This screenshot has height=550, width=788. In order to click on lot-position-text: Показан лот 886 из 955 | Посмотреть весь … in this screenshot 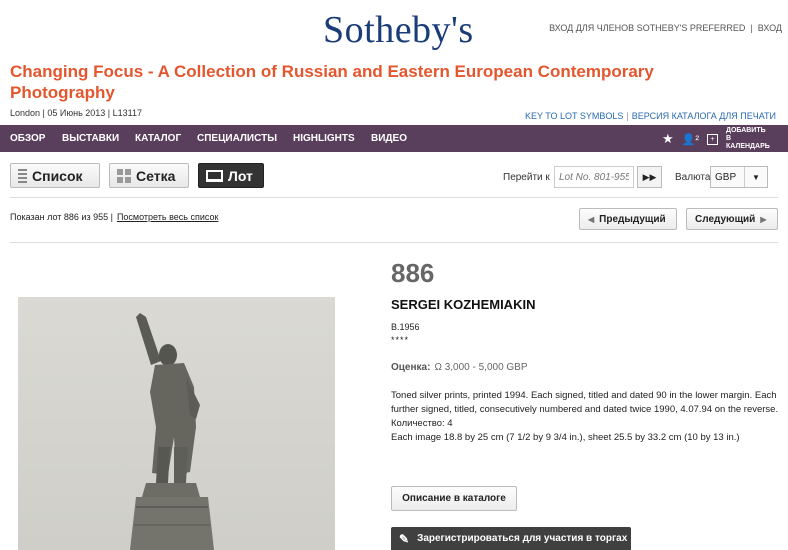, I will do `click(114, 217)`.